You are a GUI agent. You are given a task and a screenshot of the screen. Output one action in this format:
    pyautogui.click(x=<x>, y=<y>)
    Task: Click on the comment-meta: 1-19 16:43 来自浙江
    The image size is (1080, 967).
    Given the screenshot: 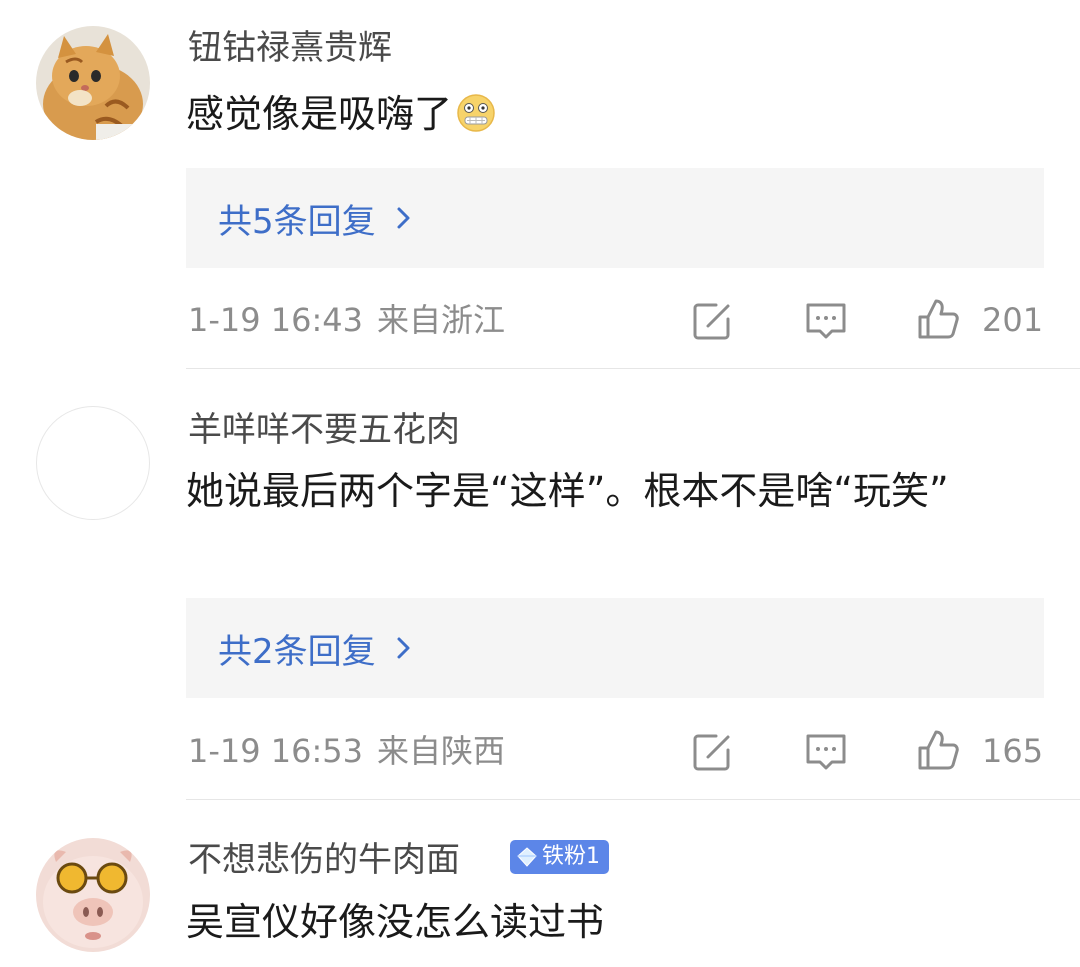 What is the action you would take?
    pyautogui.click(x=346, y=320)
    